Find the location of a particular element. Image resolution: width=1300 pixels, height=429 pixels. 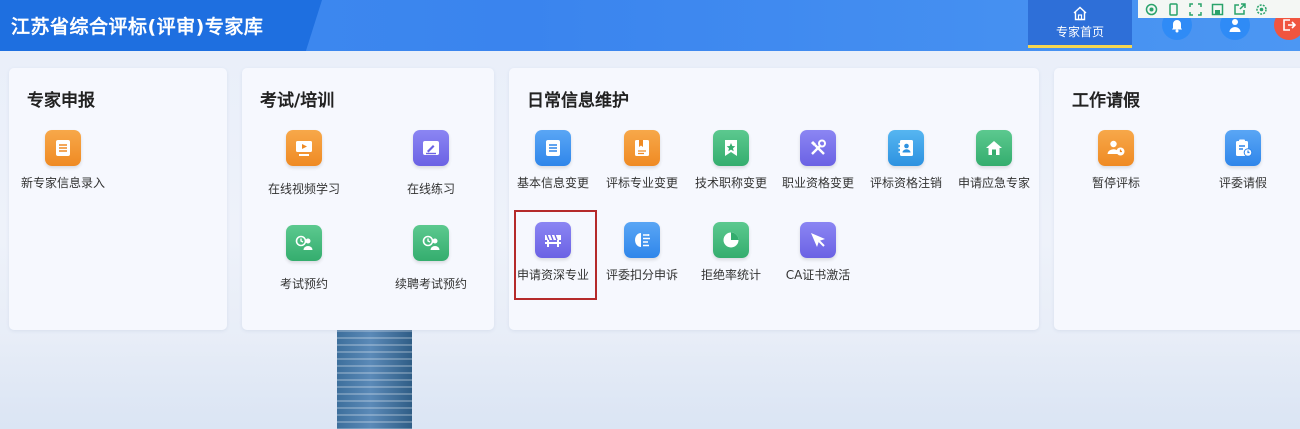

top-header: 江苏省综合评标(评审)专家库 专家首页 is located at coordinates (650, 25).